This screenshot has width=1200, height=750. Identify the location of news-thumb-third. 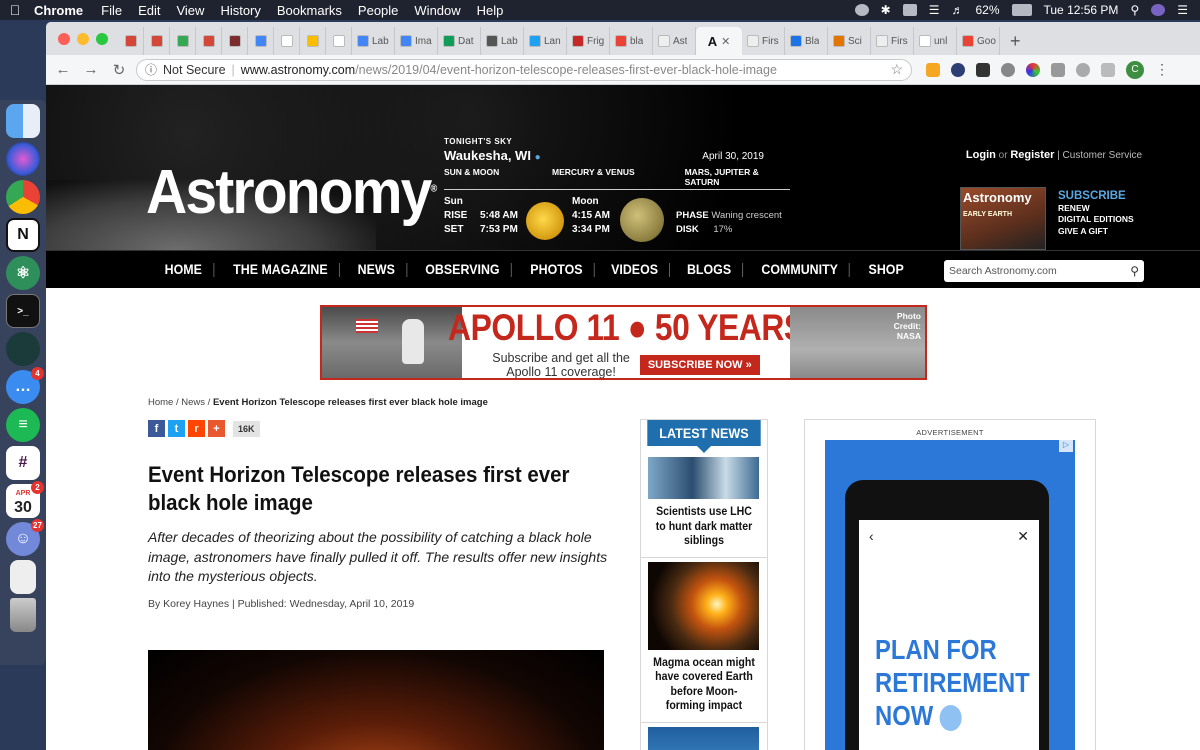
(703, 738).